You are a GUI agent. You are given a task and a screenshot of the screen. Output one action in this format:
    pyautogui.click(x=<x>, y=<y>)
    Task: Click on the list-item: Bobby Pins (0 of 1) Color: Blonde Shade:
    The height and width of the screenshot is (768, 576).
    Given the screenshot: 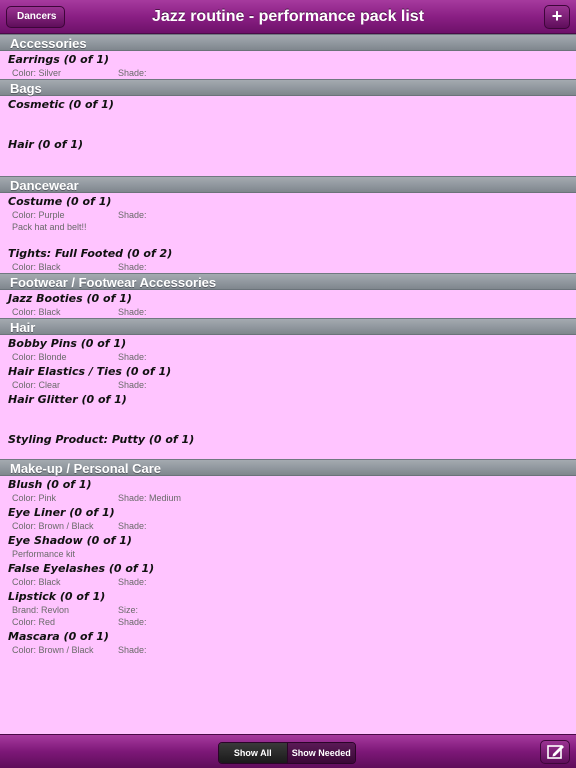 What is the action you would take?
    pyautogui.click(x=288, y=349)
    